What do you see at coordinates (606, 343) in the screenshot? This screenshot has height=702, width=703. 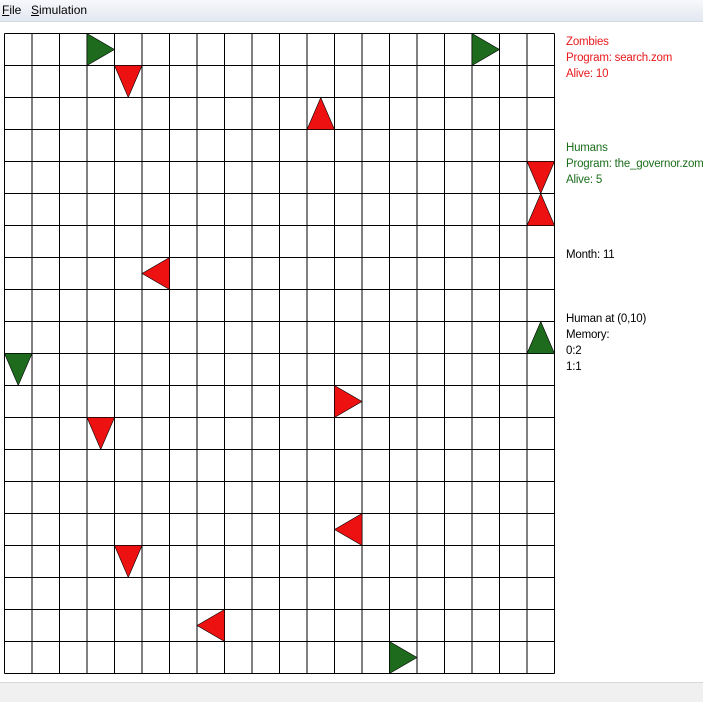 I see `inspector: Human at (0,10) Memory: 0:2 1:1` at bounding box center [606, 343].